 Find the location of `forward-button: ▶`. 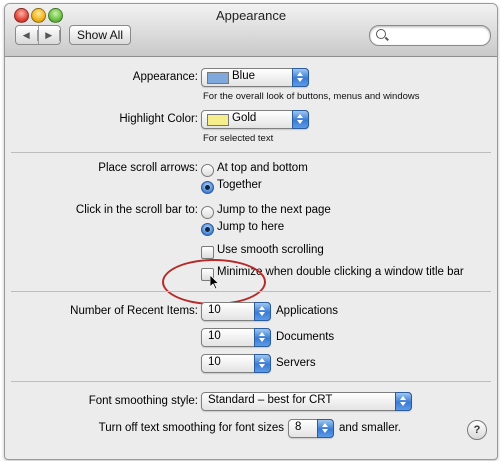

forward-button: ▶ is located at coordinates (49, 35).